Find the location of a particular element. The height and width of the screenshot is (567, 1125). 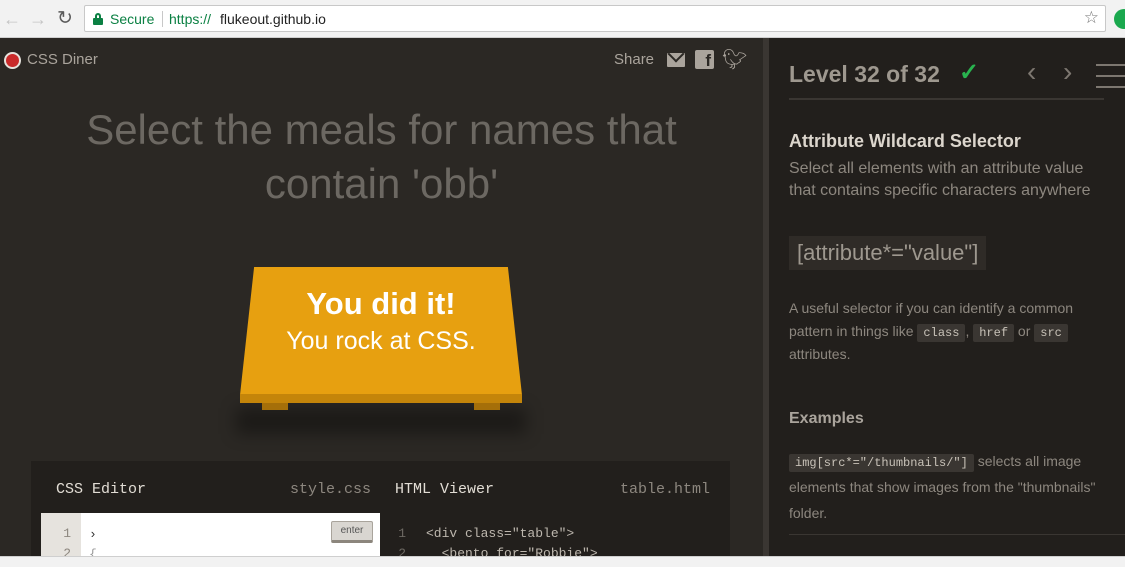

menu-icon is located at coordinates (1110, 80).